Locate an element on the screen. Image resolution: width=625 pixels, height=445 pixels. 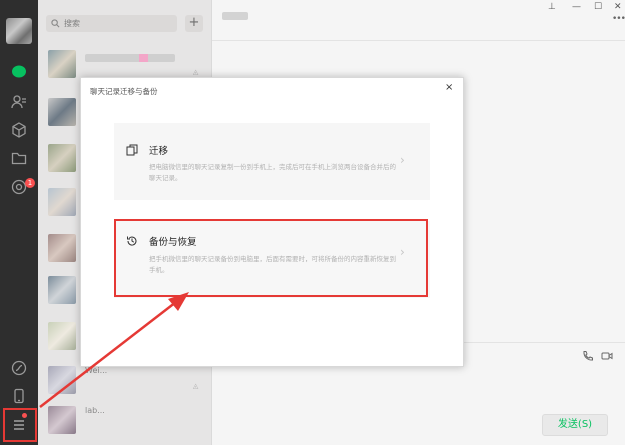
dialog-title: 聊天记录迁移与备份 is located at coordinates (124, 91).